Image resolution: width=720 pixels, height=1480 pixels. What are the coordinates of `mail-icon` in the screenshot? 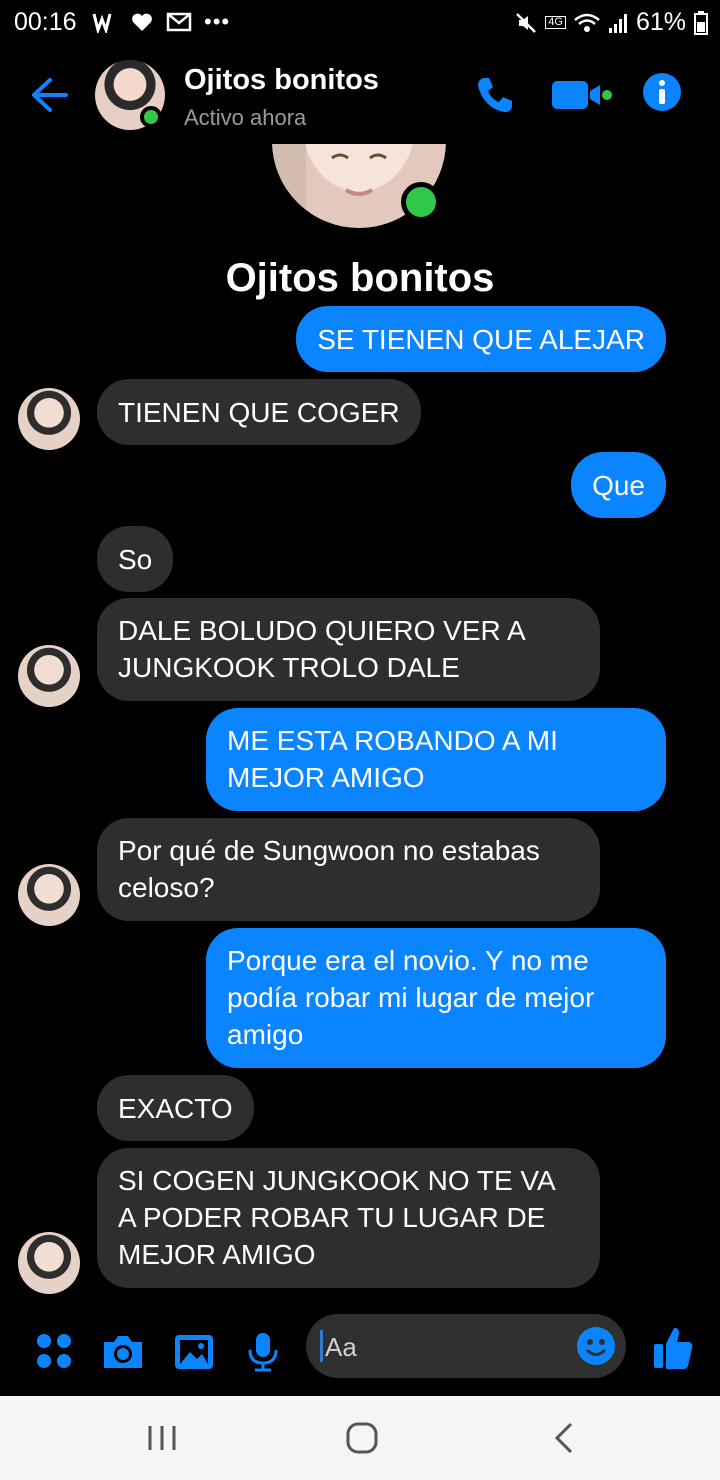 It's located at (179, 22).